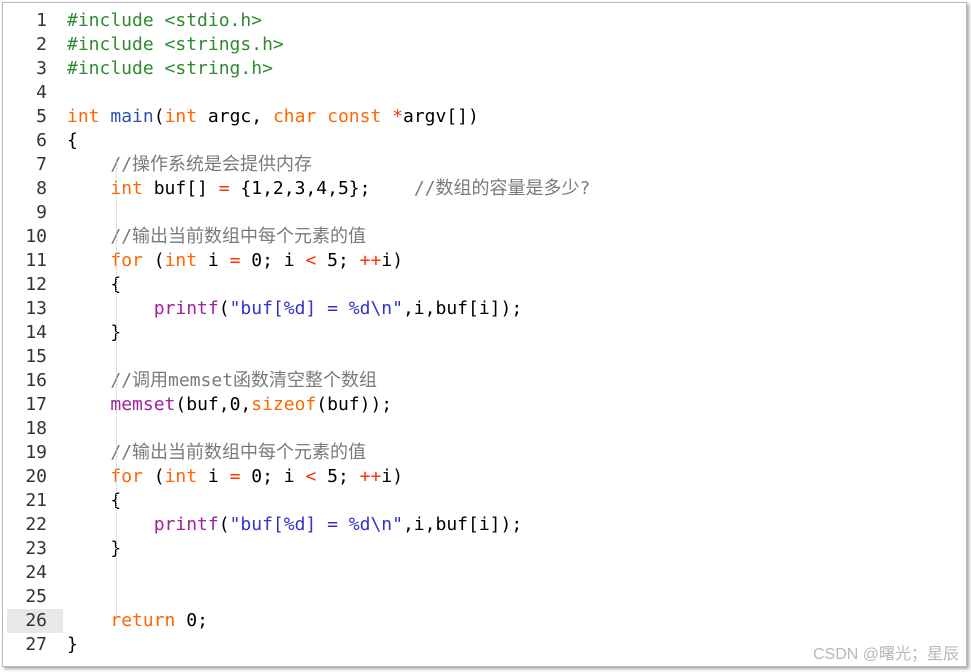 This screenshot has width=971, height=672. What do you see at coordinates (35, 213) in the screenshot?
I see `line-gutter: 9` at bounding box center [35, 213].